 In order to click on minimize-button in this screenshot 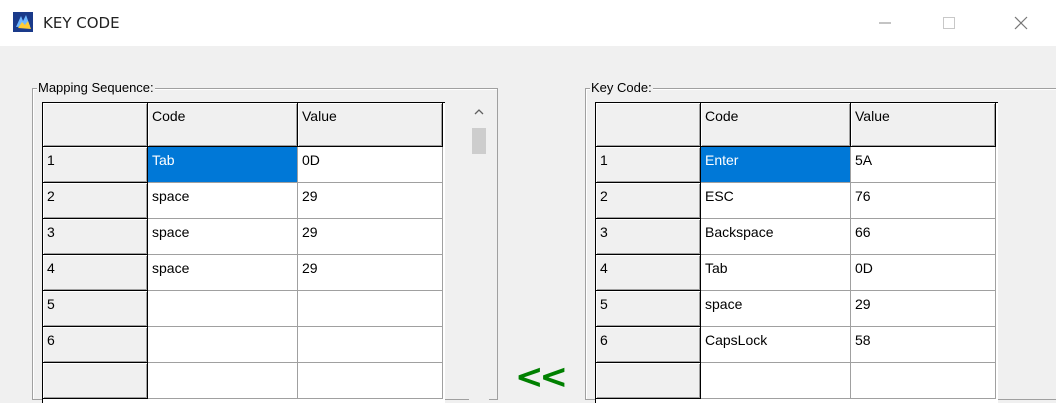, I will do `click(885, 23)`.